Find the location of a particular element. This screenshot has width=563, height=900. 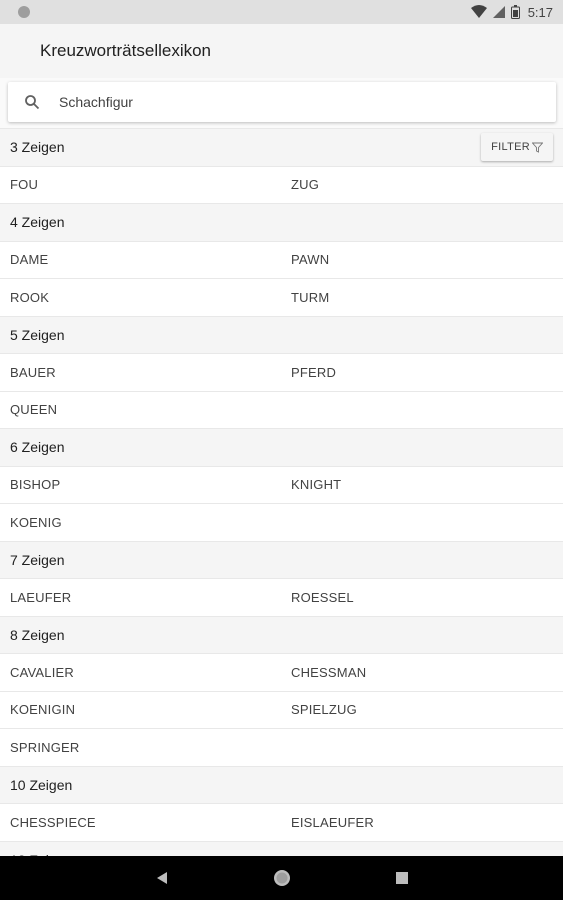

search-icon is located at coordinates (32, 102).